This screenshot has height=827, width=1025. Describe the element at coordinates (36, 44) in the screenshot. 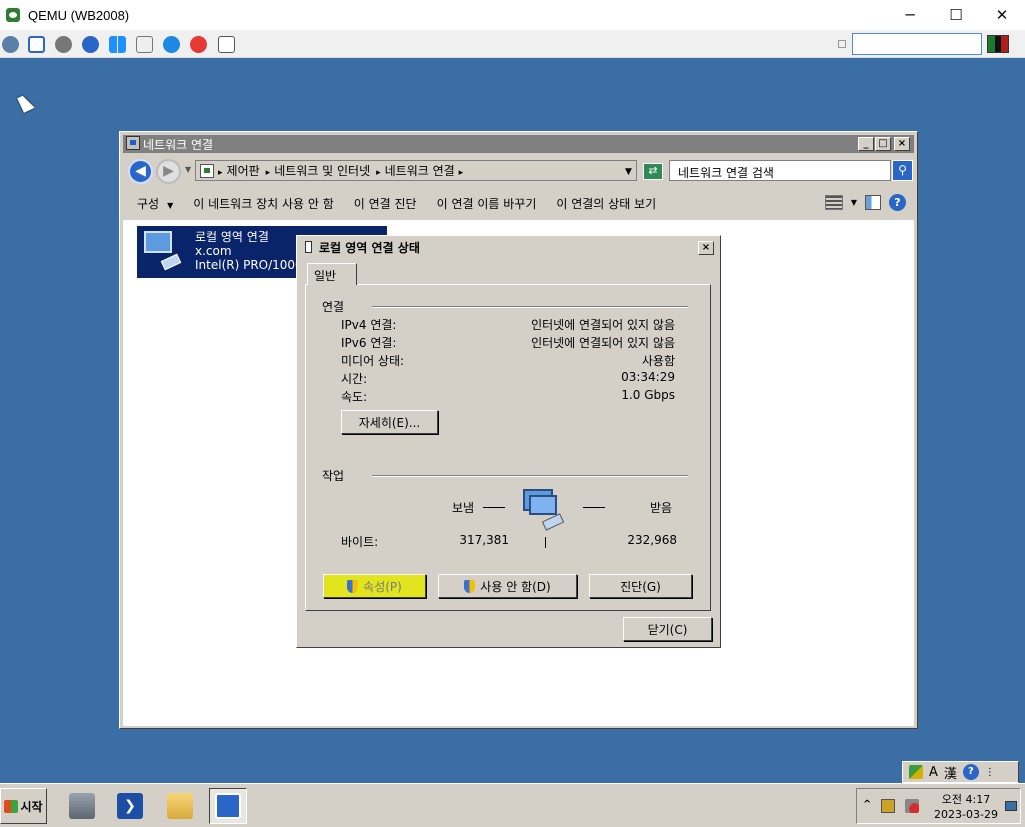

I see `fullscreen-icon` at that location.